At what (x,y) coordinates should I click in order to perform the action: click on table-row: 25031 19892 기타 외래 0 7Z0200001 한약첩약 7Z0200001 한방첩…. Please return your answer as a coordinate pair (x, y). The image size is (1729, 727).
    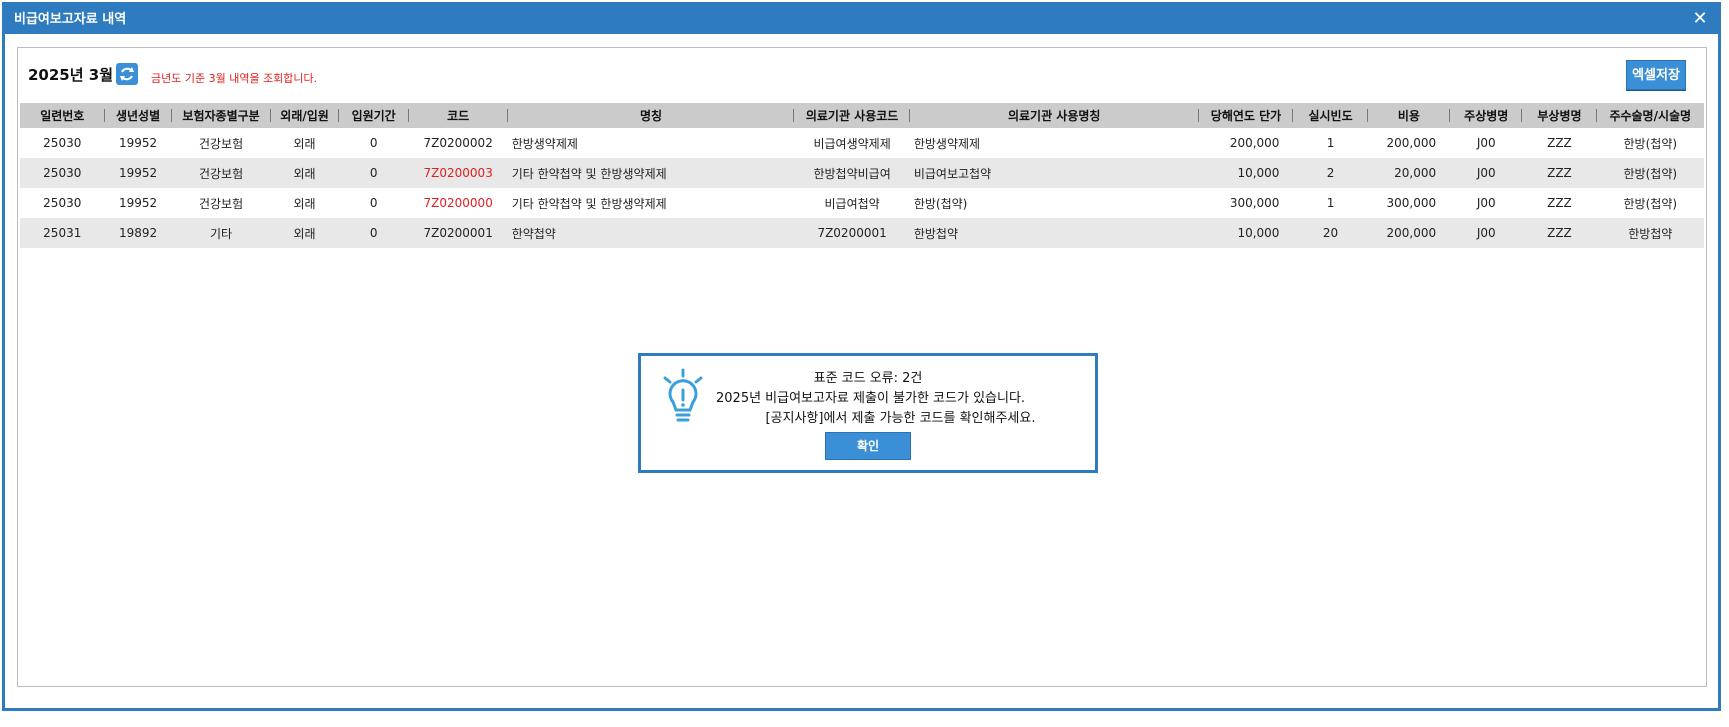
    Looking at the image, I should click on (862, 233).